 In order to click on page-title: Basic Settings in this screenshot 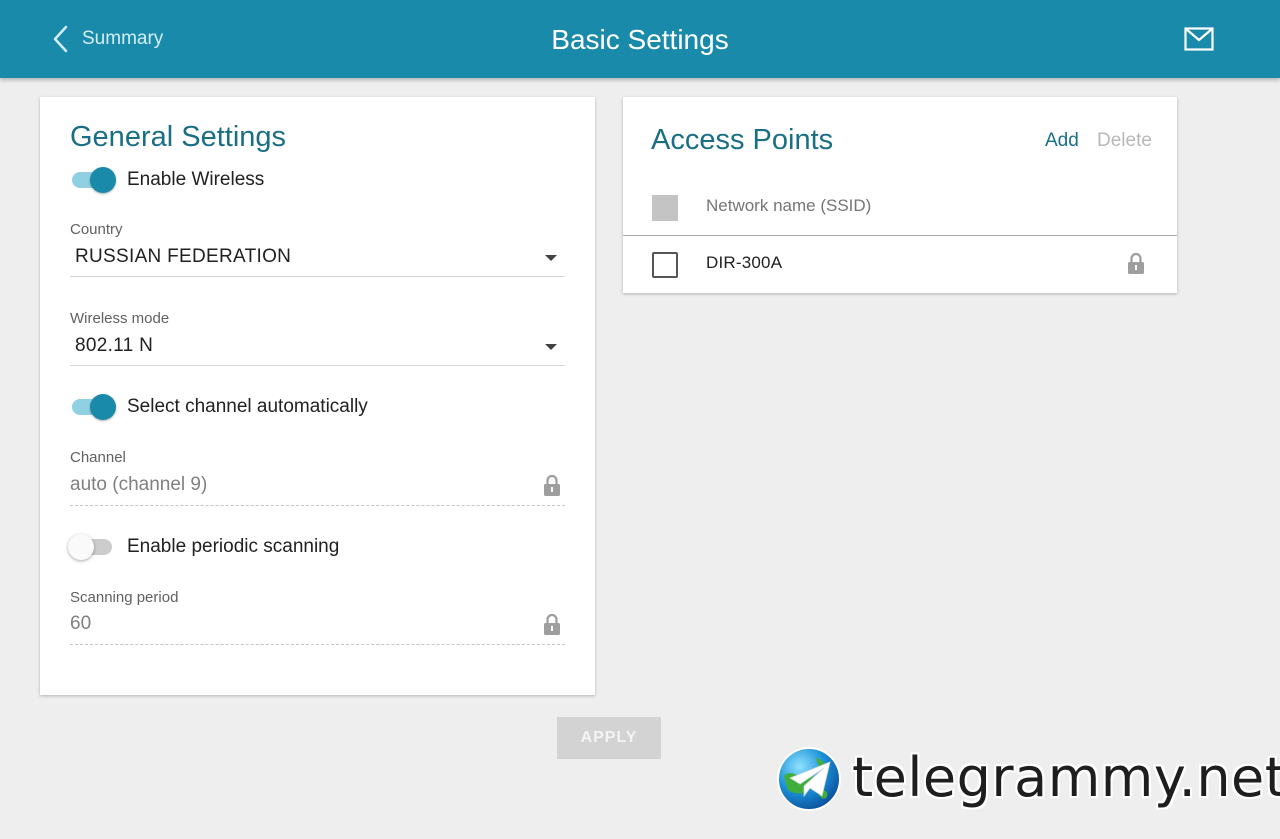, I will do `click(640, 39)`.